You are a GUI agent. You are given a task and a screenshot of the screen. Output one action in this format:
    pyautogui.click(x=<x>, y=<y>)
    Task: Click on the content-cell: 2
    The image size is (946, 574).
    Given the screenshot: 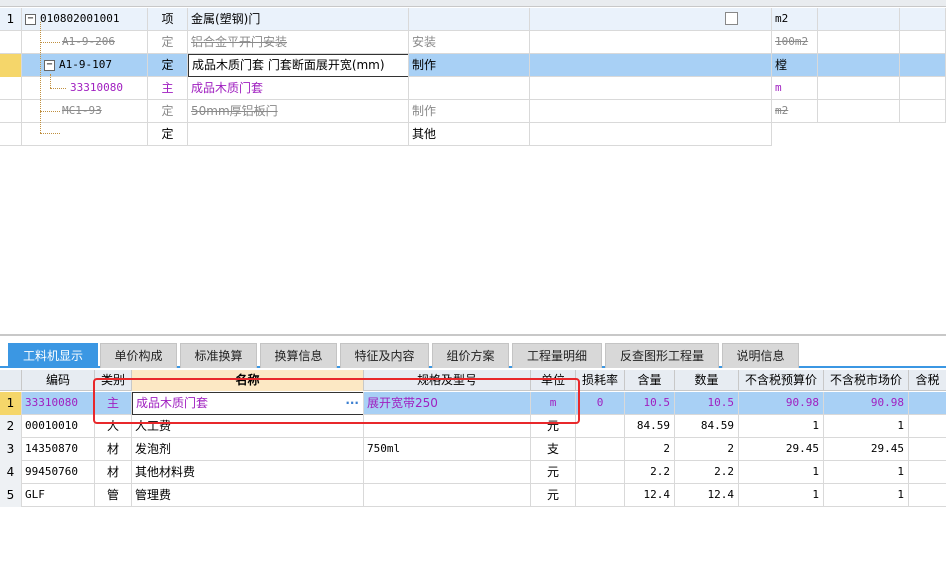 What is the action you would take?
    pyautogui.click(x=650, y=449)
    